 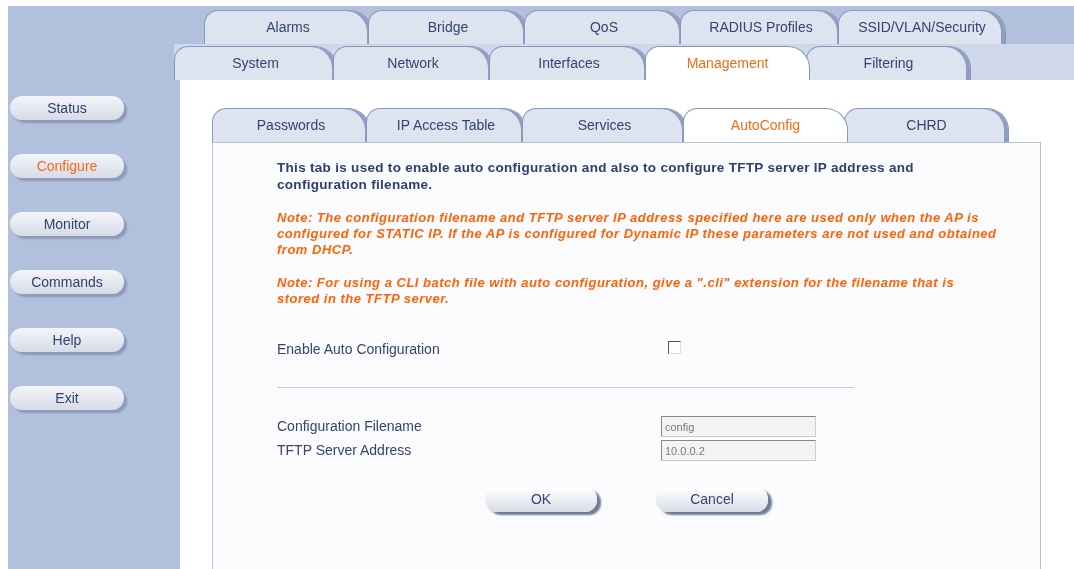 I want to click on sidebar-button: Status, so click(x=67, y=108).